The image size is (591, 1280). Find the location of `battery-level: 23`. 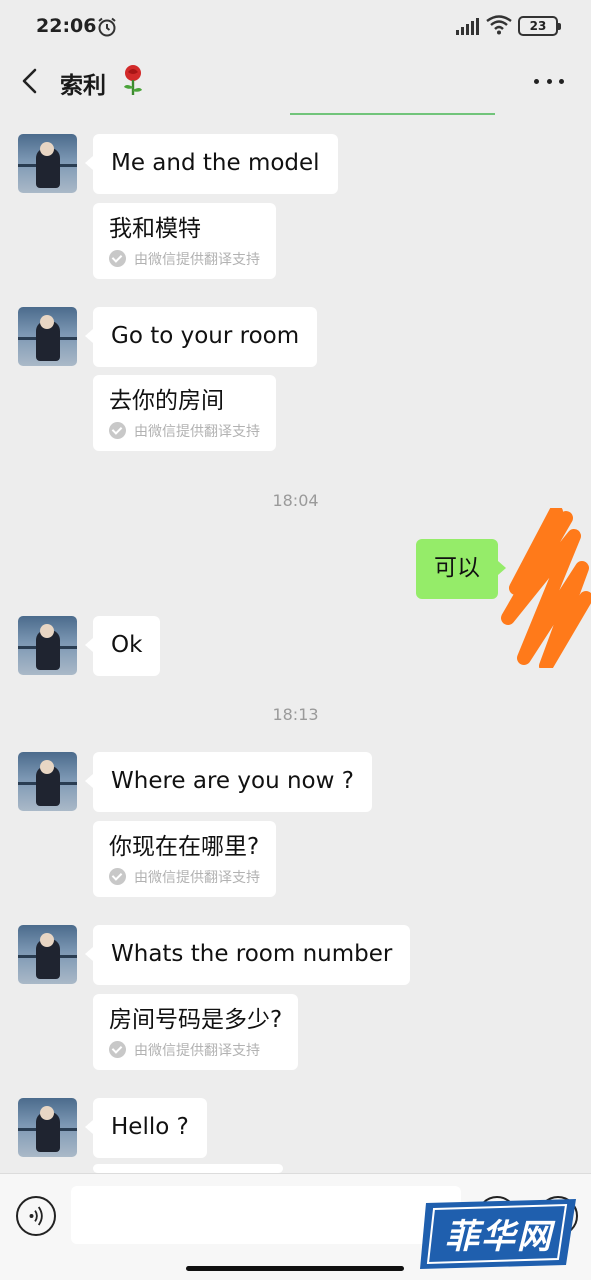

battery-level: 23 is located at coordinates (538, 26).